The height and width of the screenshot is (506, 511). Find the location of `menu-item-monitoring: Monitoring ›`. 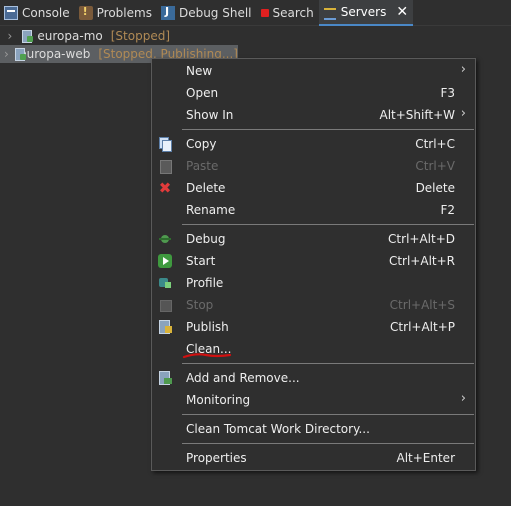

menu-item-monitoring: Monitoring › is located at coordinates (313, 400).